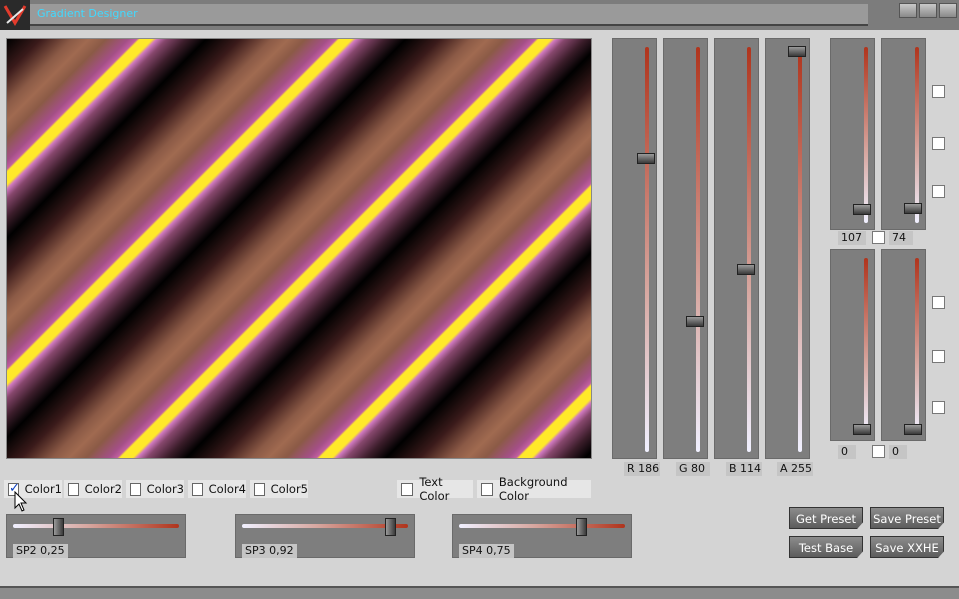  I want to click on small-slider-top-left-thumb, so click(862, 209).